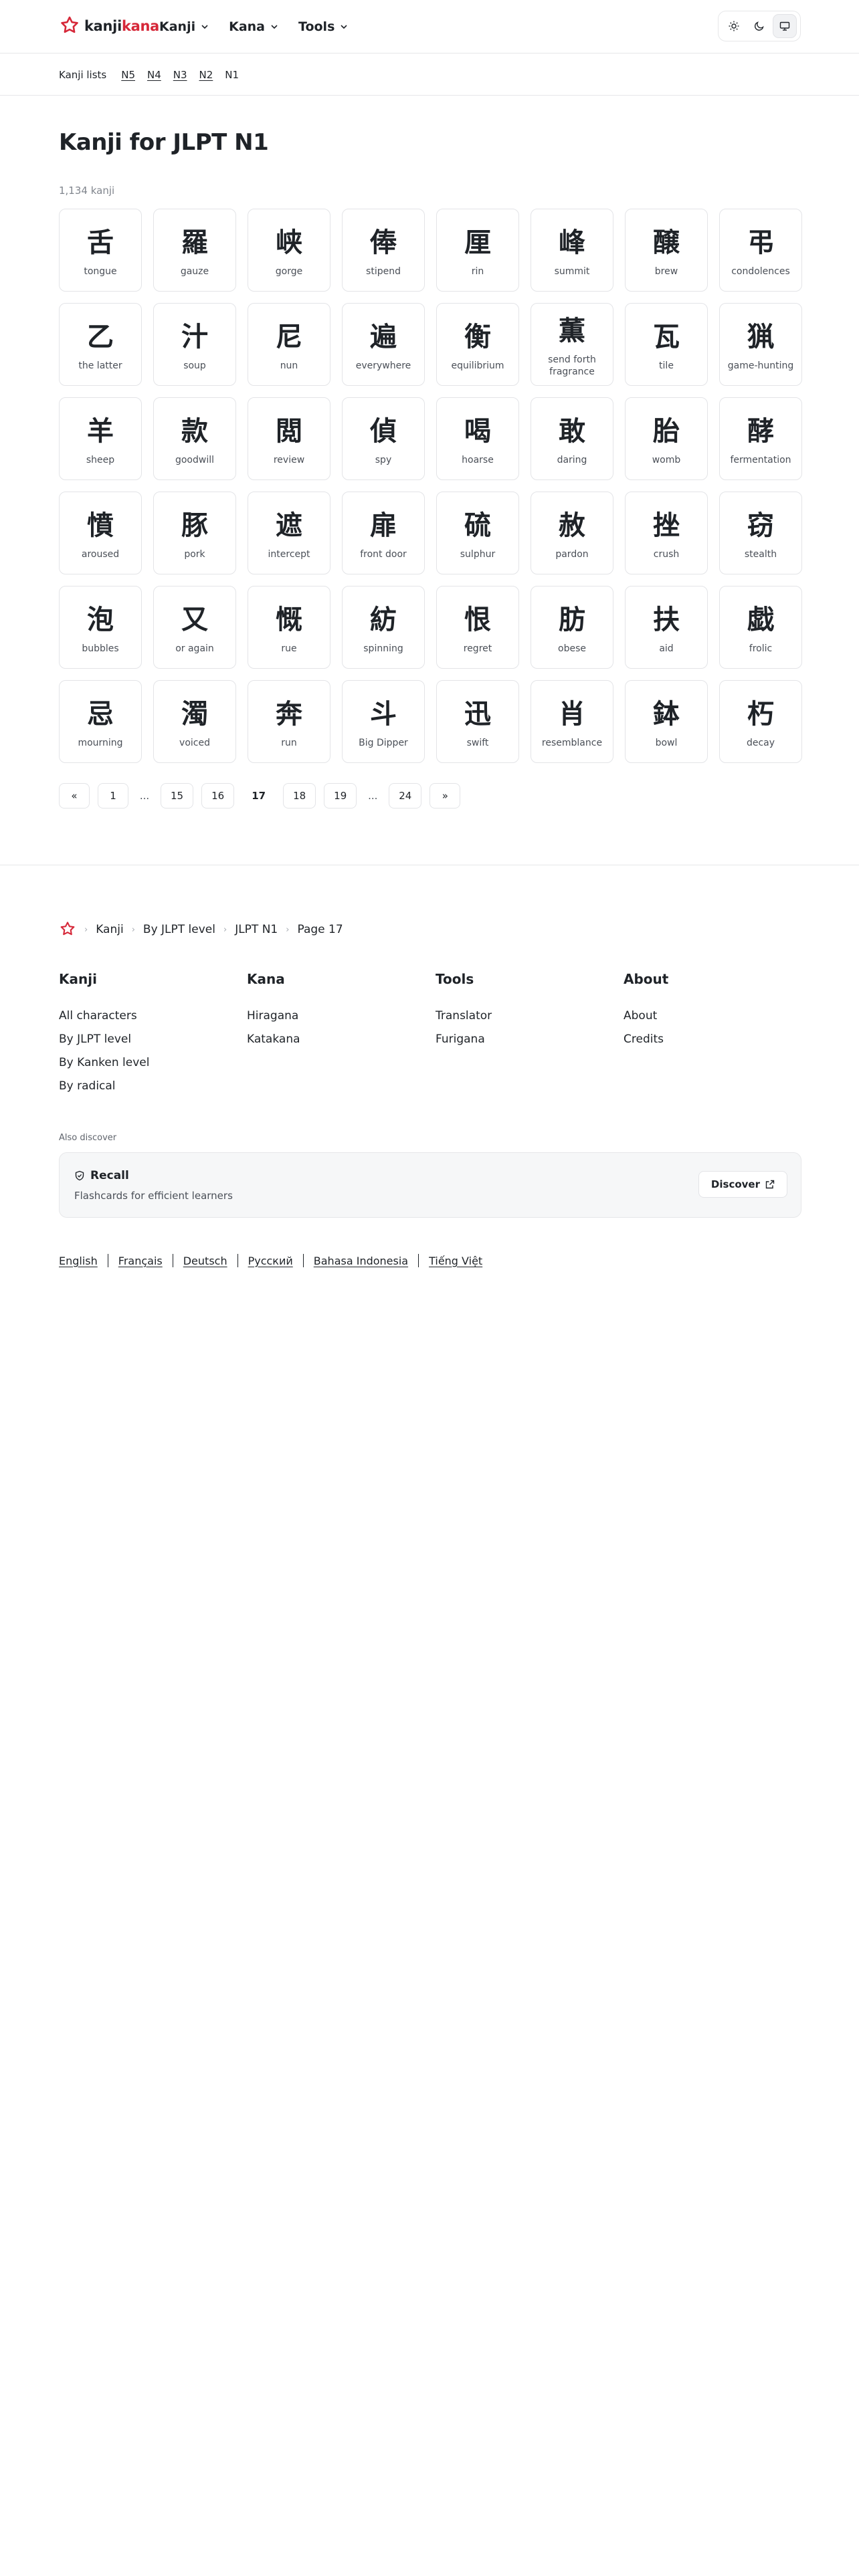  What do you see at coordinates (760, 344) in the screenshot?
I see `kanji-card: 猟 game-hunting` at bounding box center [760, 344].